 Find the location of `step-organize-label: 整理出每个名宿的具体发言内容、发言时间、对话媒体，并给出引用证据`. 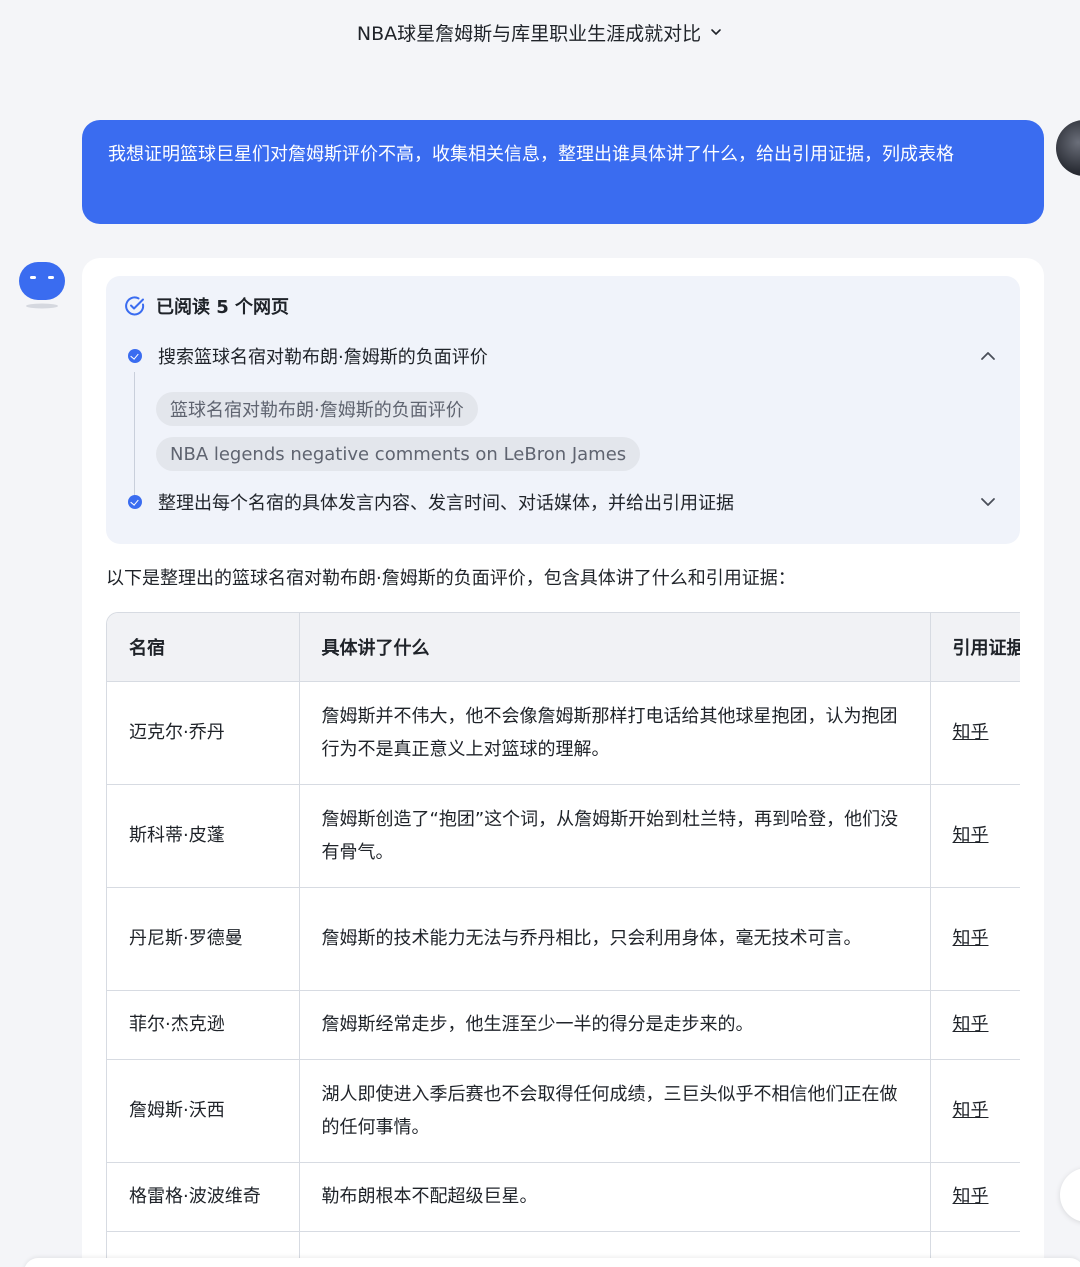

step-organize-label: 整理出每个名宿的具体发言内容、发言时间、对话媒体，并给出引用证据 is located at coordinates (446, 503).